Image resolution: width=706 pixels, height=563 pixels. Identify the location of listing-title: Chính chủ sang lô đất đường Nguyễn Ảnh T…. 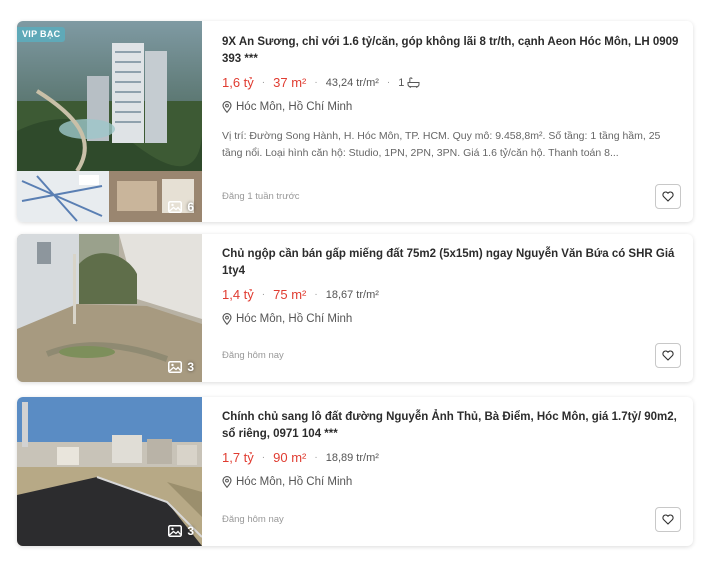
(451, 426).